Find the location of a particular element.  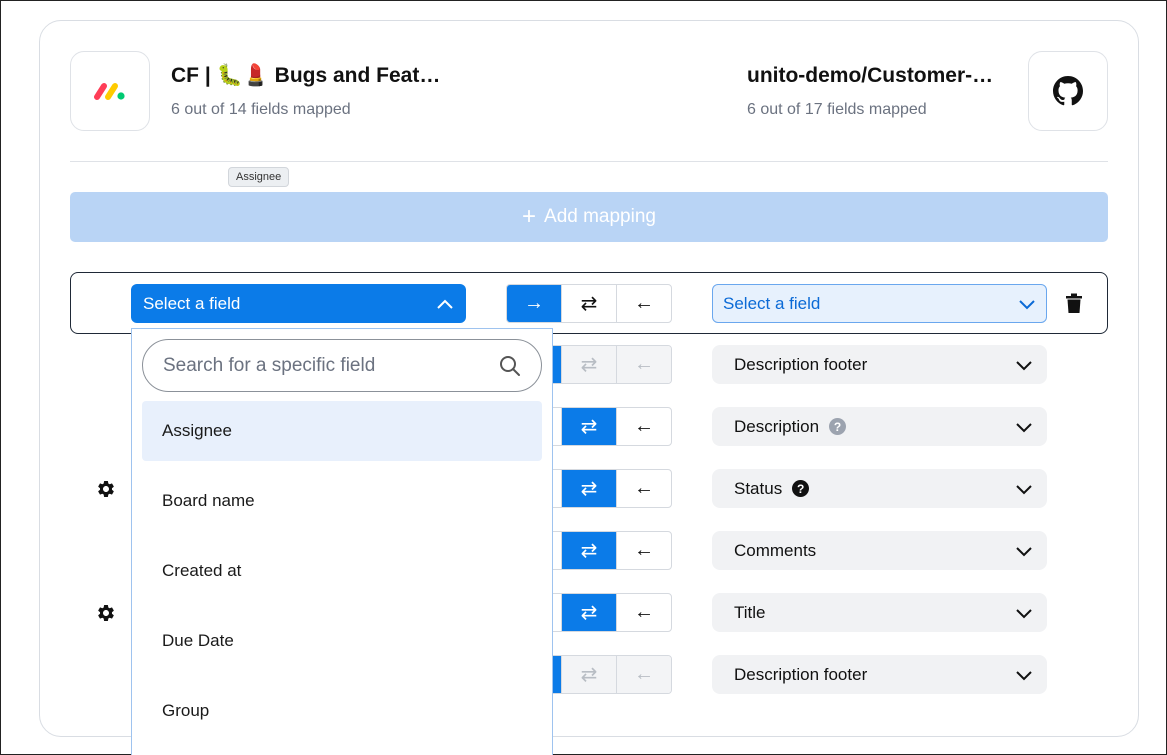

right-field-select: Status? is located at coordinates (879, 488).